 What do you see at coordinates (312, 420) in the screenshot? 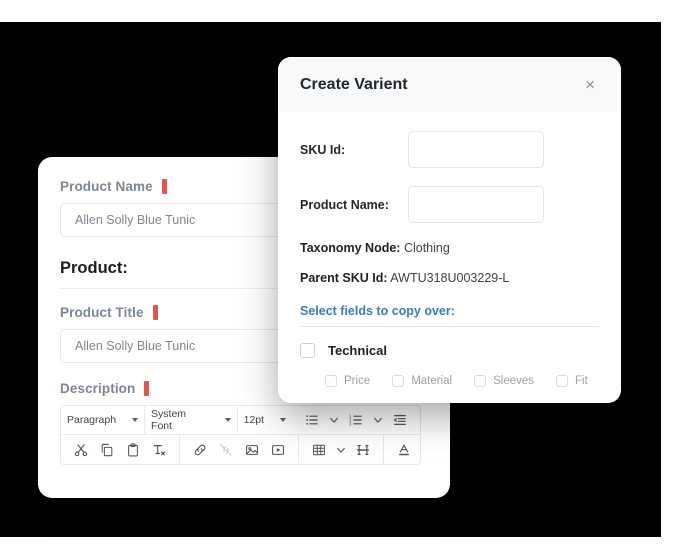
I see `unordered-list-icon` at bounding box center [312, 420].